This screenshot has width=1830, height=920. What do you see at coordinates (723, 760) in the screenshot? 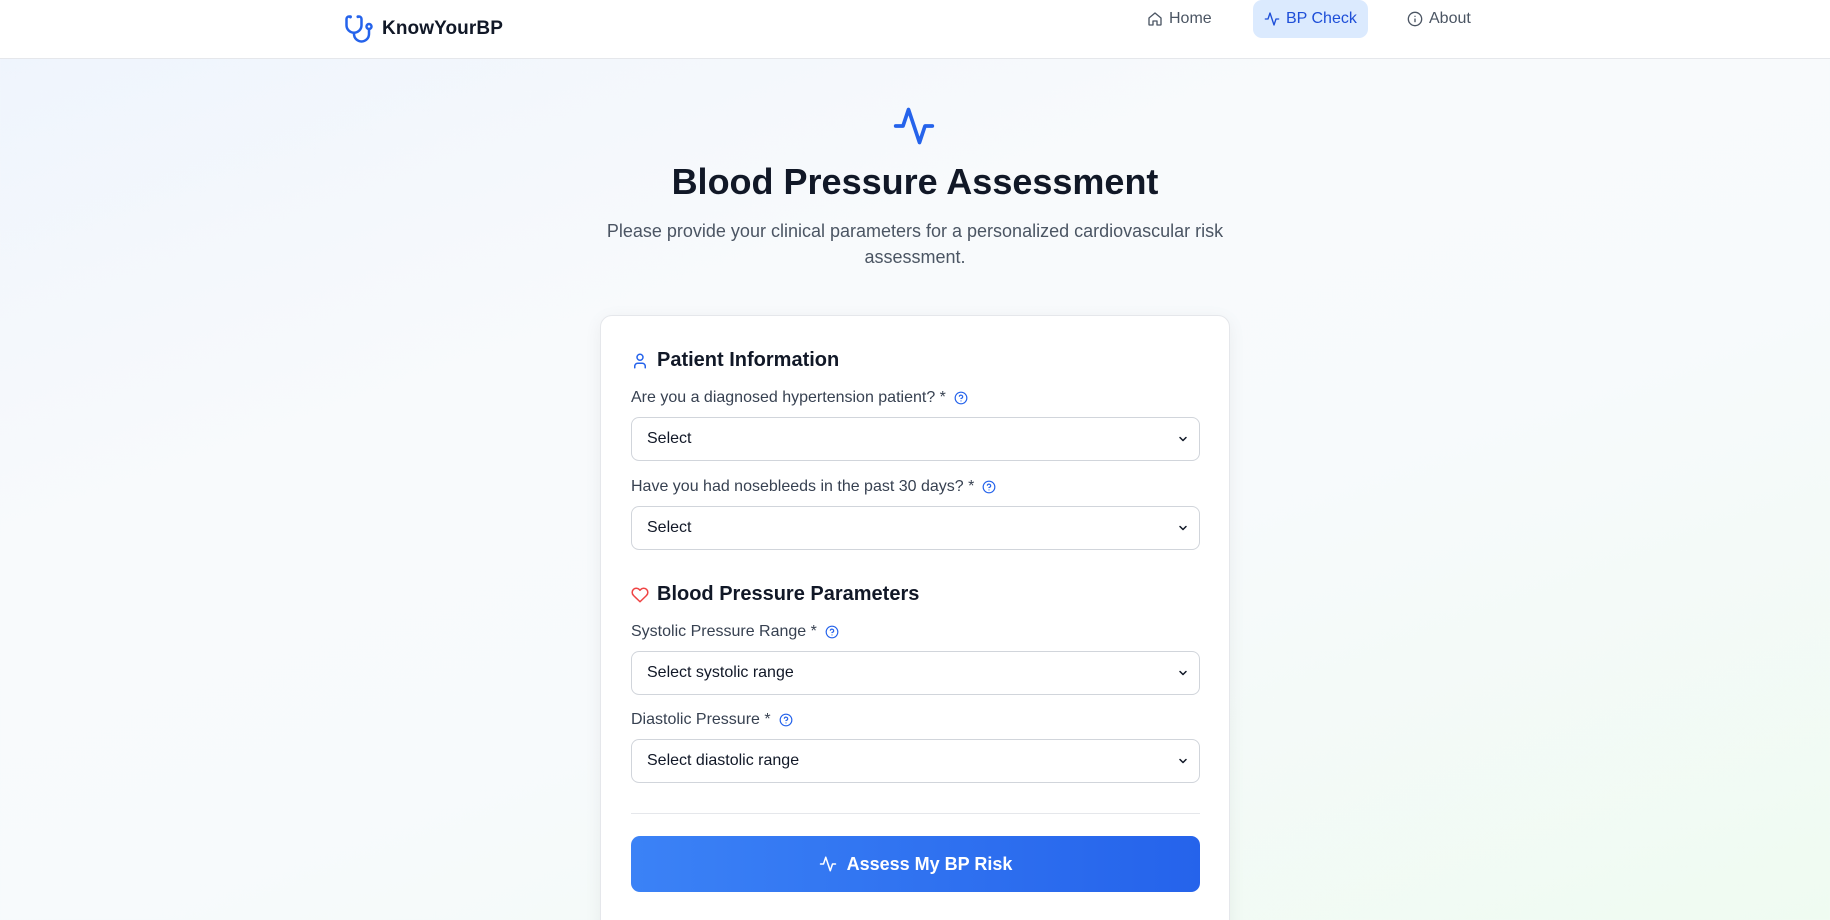
I see `select-value: Select diastolic range` at bounding box center [723, 760].